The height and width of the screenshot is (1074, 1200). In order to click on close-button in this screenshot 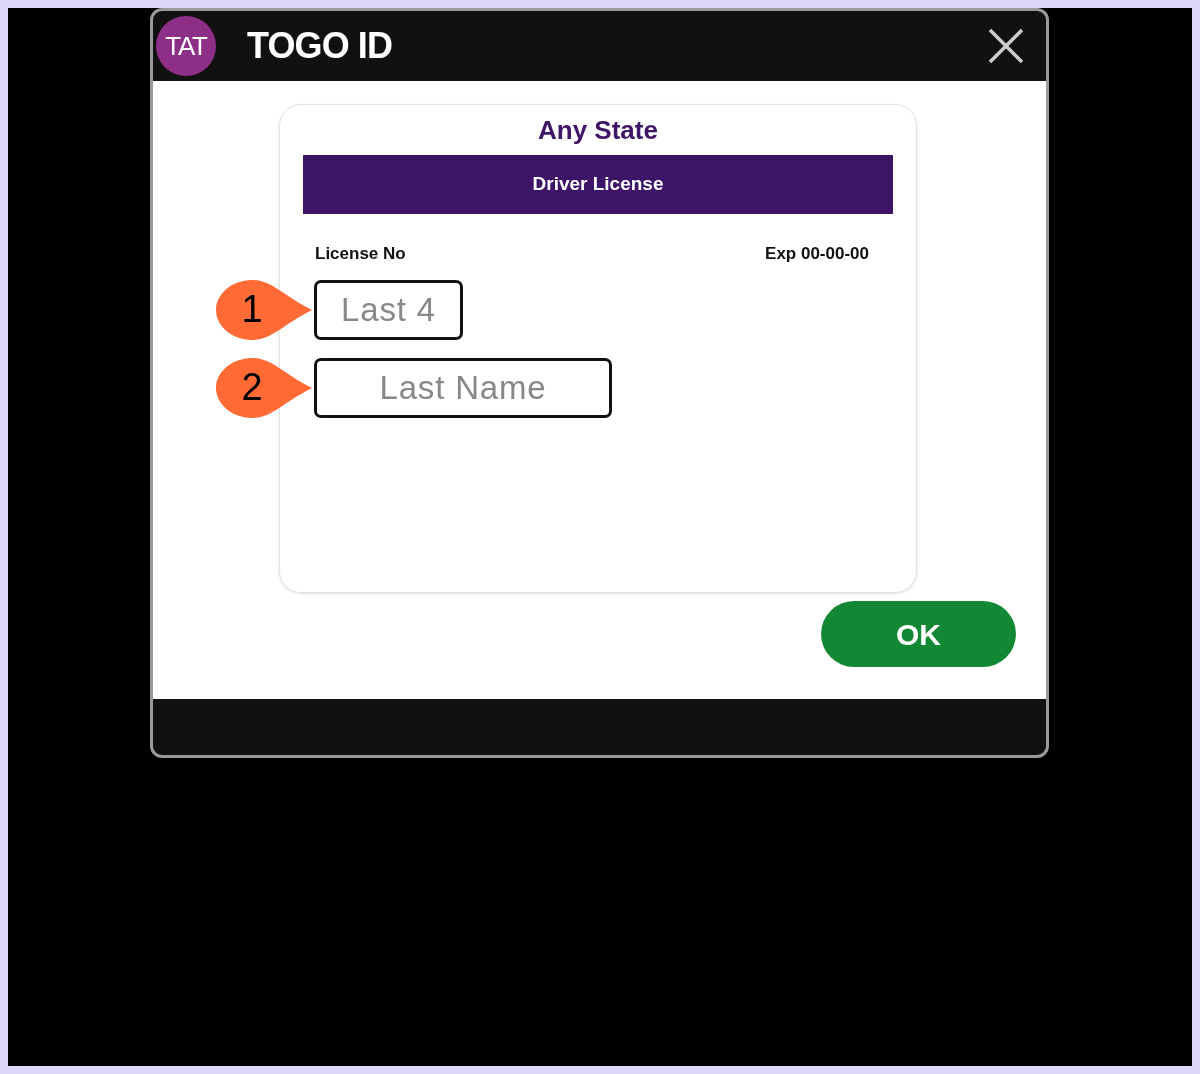, I will do `click(1006, 46)`.